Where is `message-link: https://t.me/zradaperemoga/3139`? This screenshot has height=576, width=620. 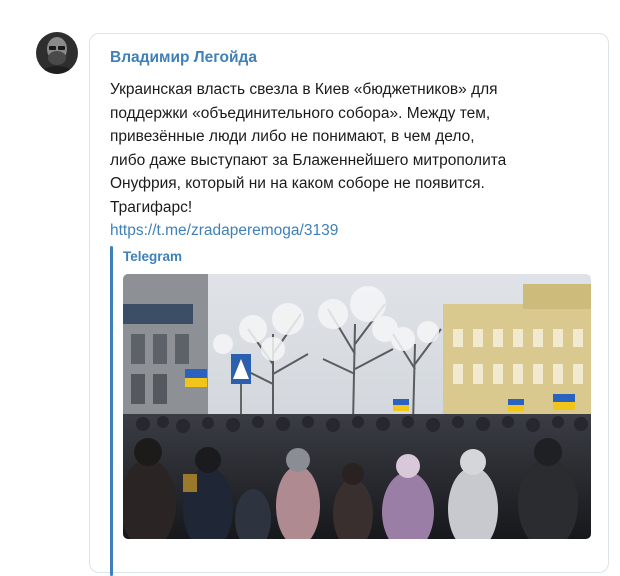 message-link: https://t.me/zradaperemoga/3139 is located at coordinates (355, 231).